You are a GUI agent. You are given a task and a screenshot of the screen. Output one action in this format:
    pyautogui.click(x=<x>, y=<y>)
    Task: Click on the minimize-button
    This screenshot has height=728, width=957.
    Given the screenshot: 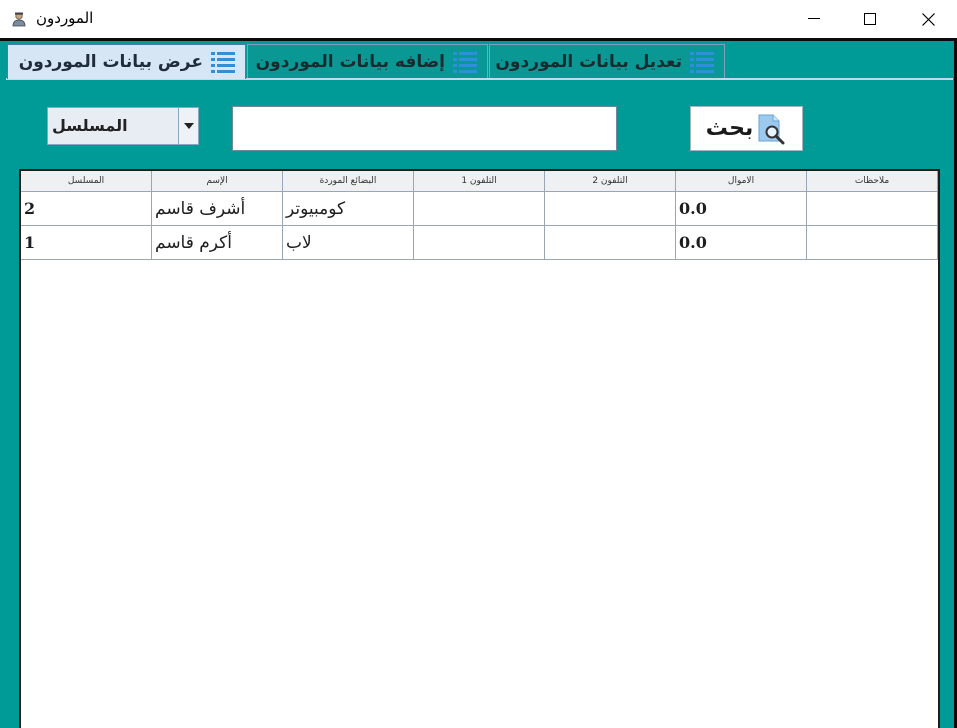 What is the action you would take?
    pyautogui.click(x=814, y=19)
    